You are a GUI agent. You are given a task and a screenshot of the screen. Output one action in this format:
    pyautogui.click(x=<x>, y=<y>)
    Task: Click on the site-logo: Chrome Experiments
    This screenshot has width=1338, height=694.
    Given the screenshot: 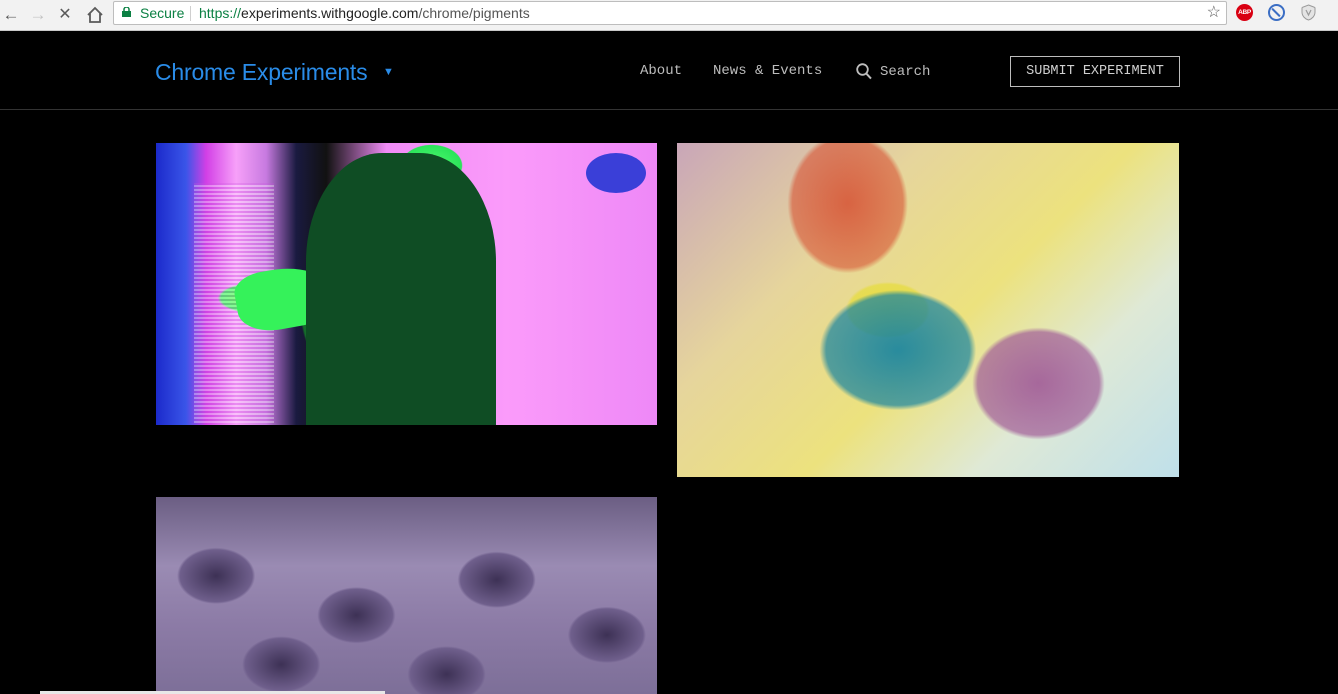 What is the action you would take?
    pyautogui.click(x=261, y=72)
    